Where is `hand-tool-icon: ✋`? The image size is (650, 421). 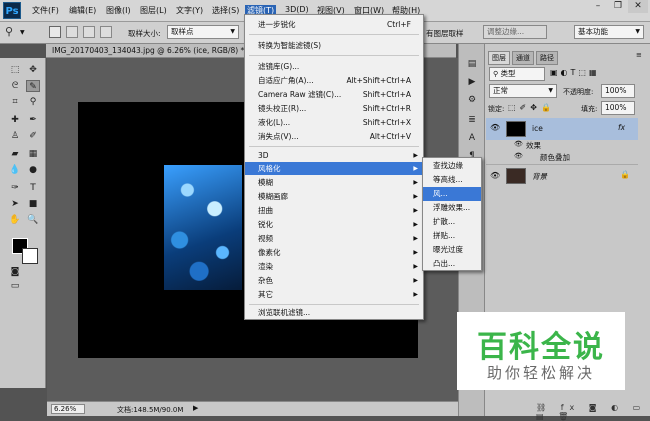 hand-tool-icon: ✋ is located at coordinates (15, 220).